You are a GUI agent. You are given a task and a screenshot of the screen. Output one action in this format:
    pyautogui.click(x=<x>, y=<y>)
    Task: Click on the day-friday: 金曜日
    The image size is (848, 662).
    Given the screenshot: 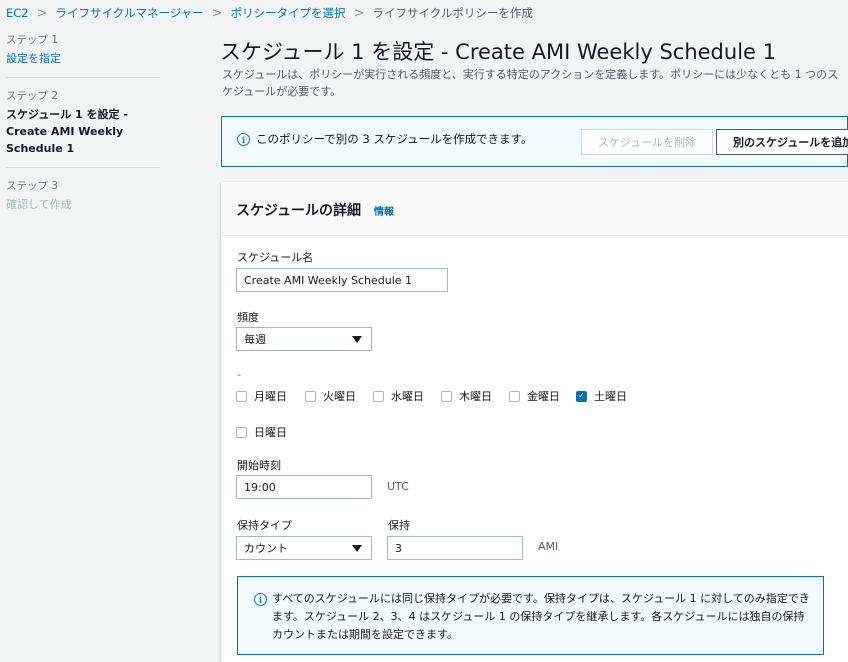 What is the action you would take?
    pyautogui.click(x=534, y=396)
    